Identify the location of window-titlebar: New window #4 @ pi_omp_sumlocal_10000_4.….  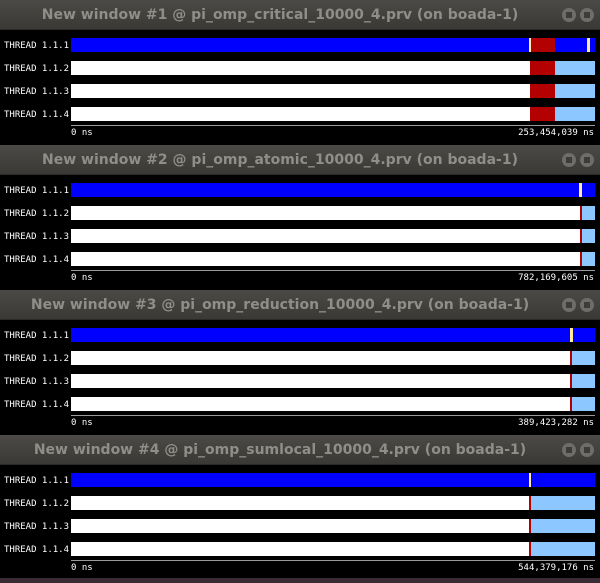
(300, 450).